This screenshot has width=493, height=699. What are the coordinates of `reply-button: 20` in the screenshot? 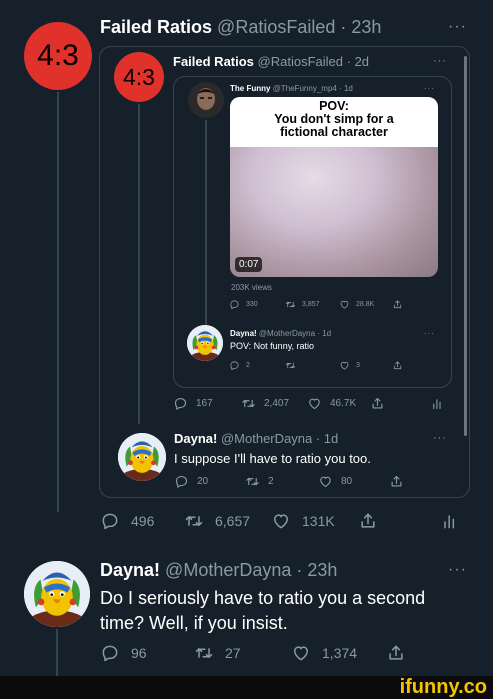 It's located at (191, 481).